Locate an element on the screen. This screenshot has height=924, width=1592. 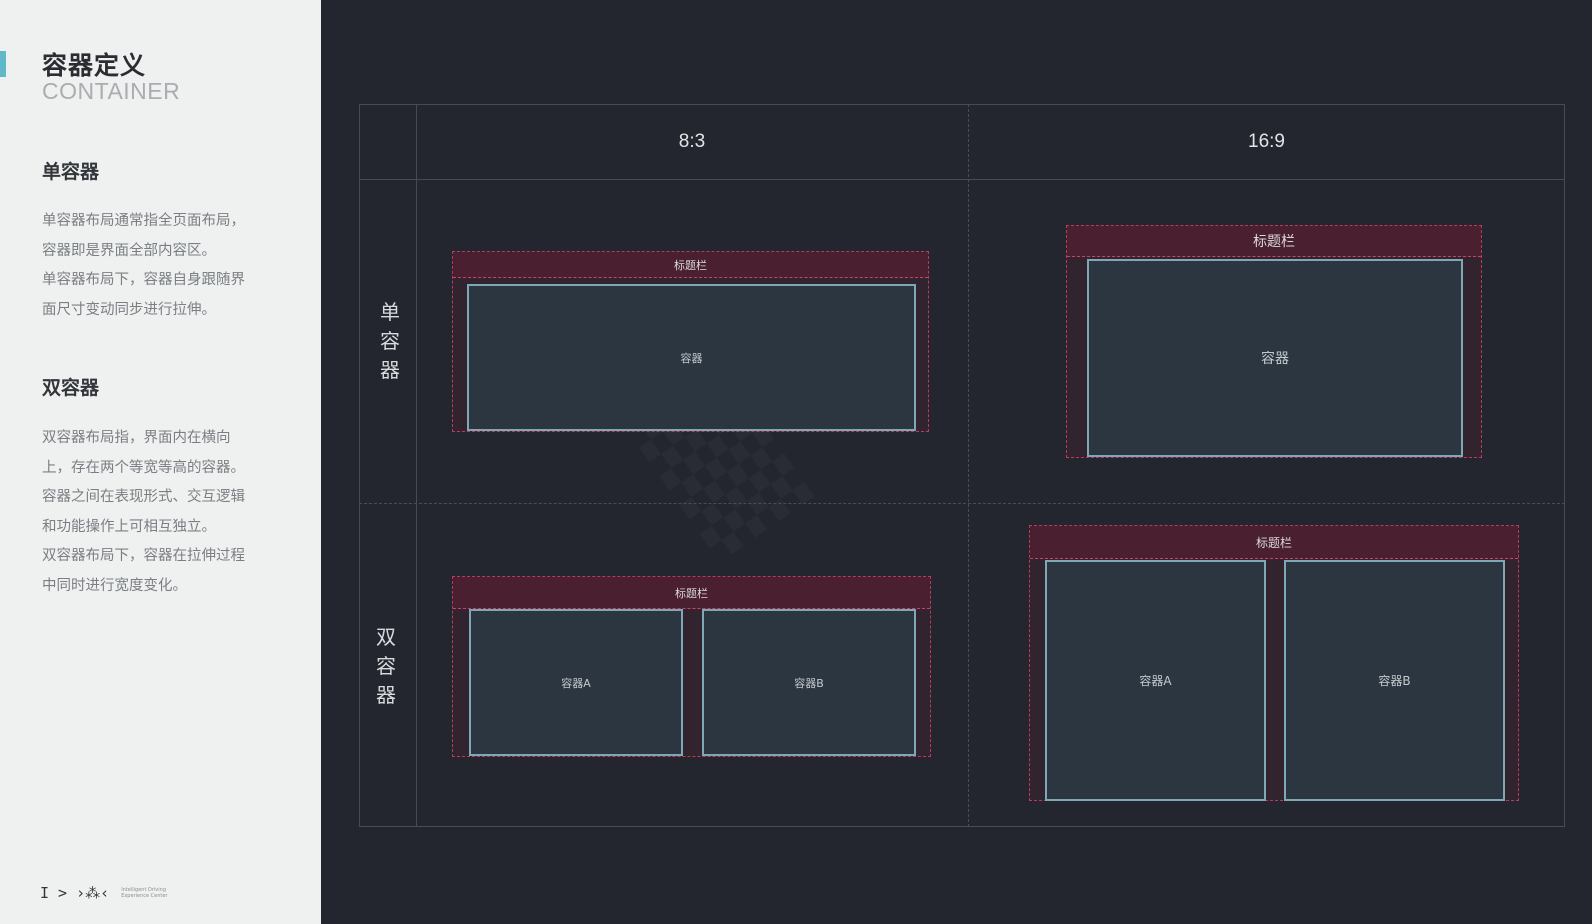
page-title: 容器定义 is located at coordinates (94, 65).